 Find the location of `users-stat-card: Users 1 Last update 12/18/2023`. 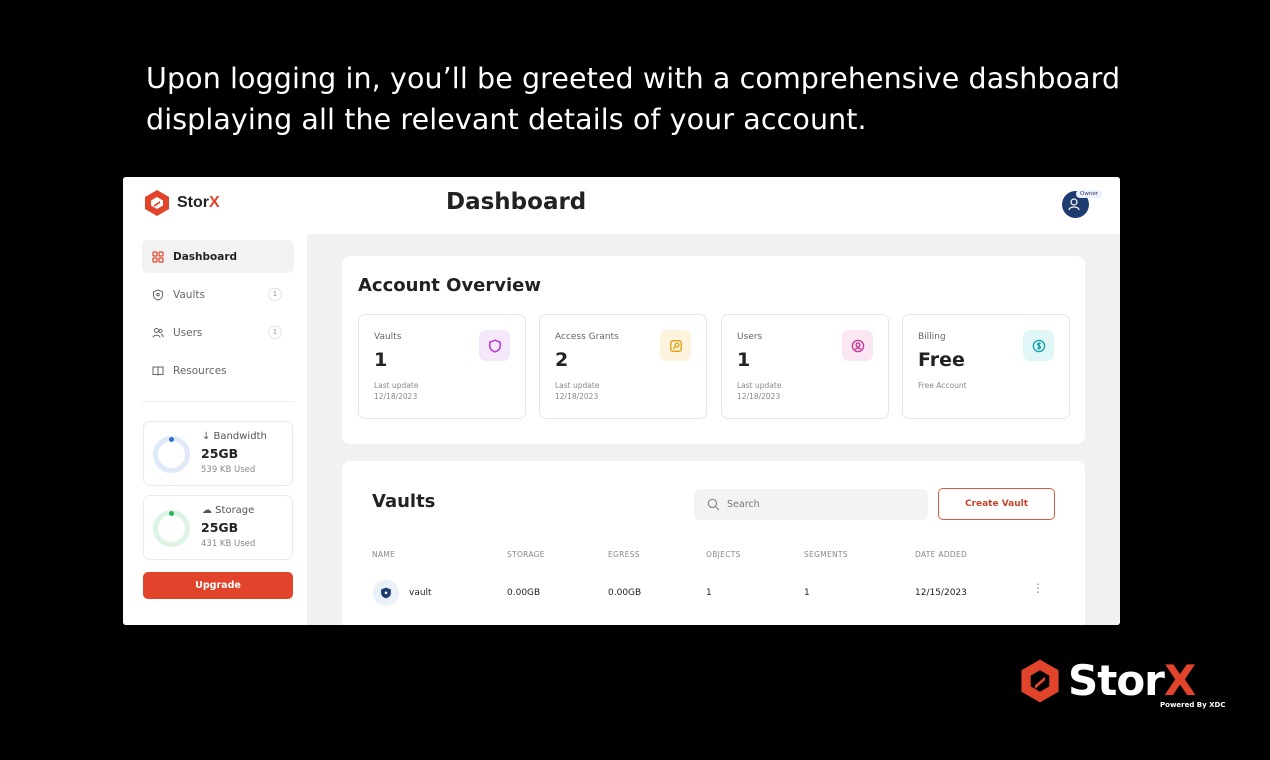

users-stat-card: Users 1 Last update 12/18/2023 is located at coordinates (805, 366).